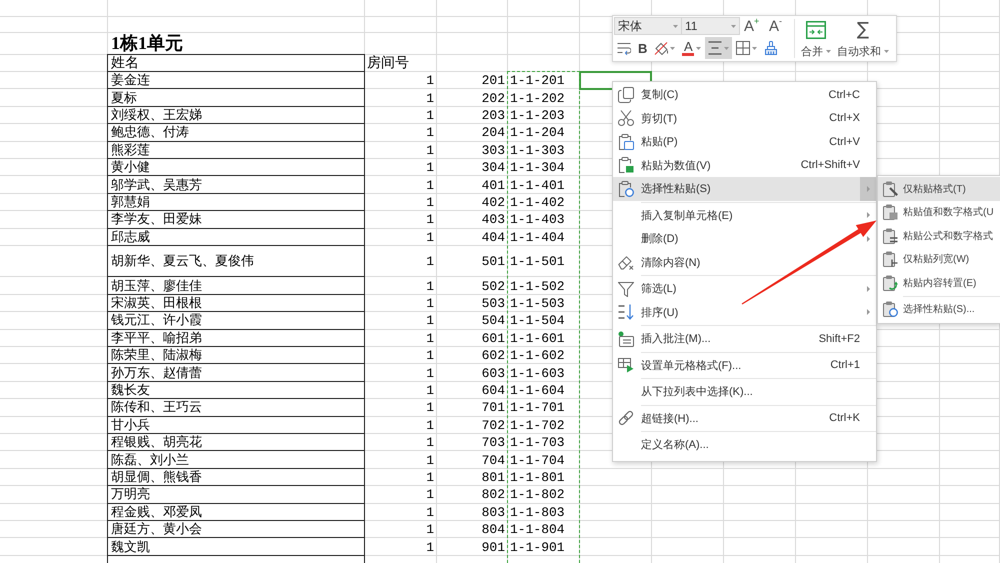 Image resolution: width=1000 pixels, height=563 pixels. I want to click on menu-item: 粘贴为数值(V) Ctrl+Shift+V, so click(744, 165).